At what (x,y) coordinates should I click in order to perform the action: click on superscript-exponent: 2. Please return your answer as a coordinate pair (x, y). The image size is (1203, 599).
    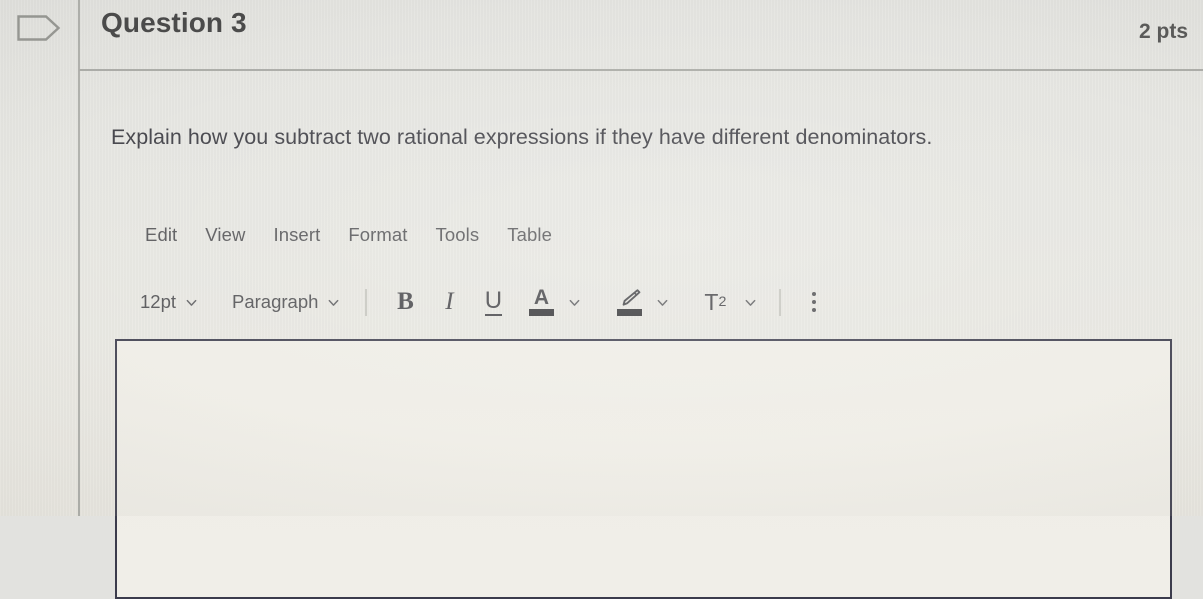
    Looking at the image, I should click on (722, 302).